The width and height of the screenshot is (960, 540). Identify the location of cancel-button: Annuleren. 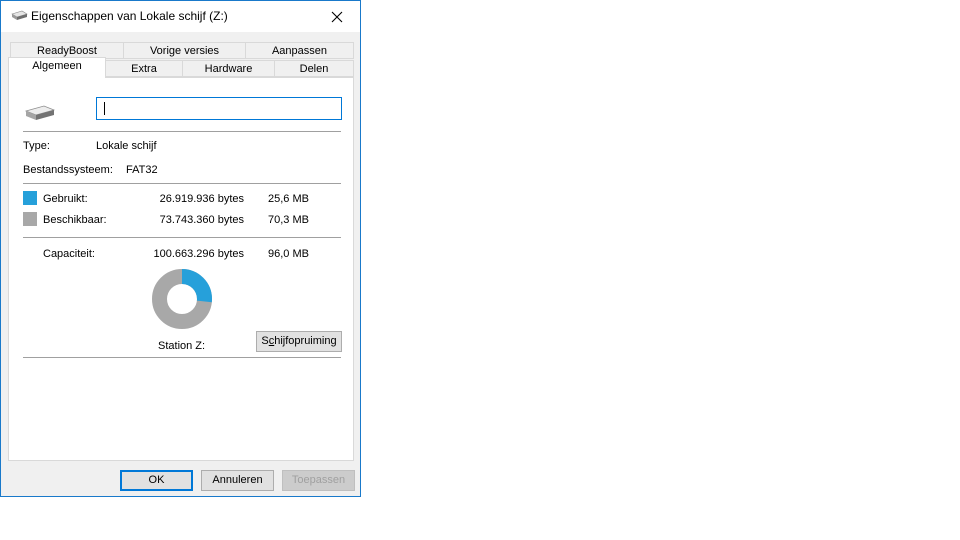
(237, 480).